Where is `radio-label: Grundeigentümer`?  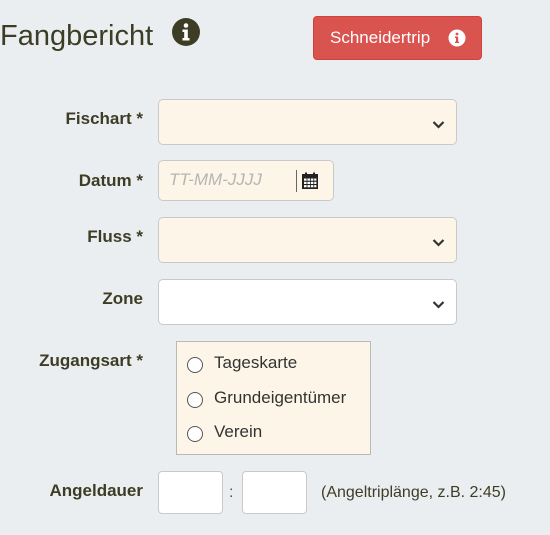
radio-label: Grundeigentümer is located at coordinates (280, 397).